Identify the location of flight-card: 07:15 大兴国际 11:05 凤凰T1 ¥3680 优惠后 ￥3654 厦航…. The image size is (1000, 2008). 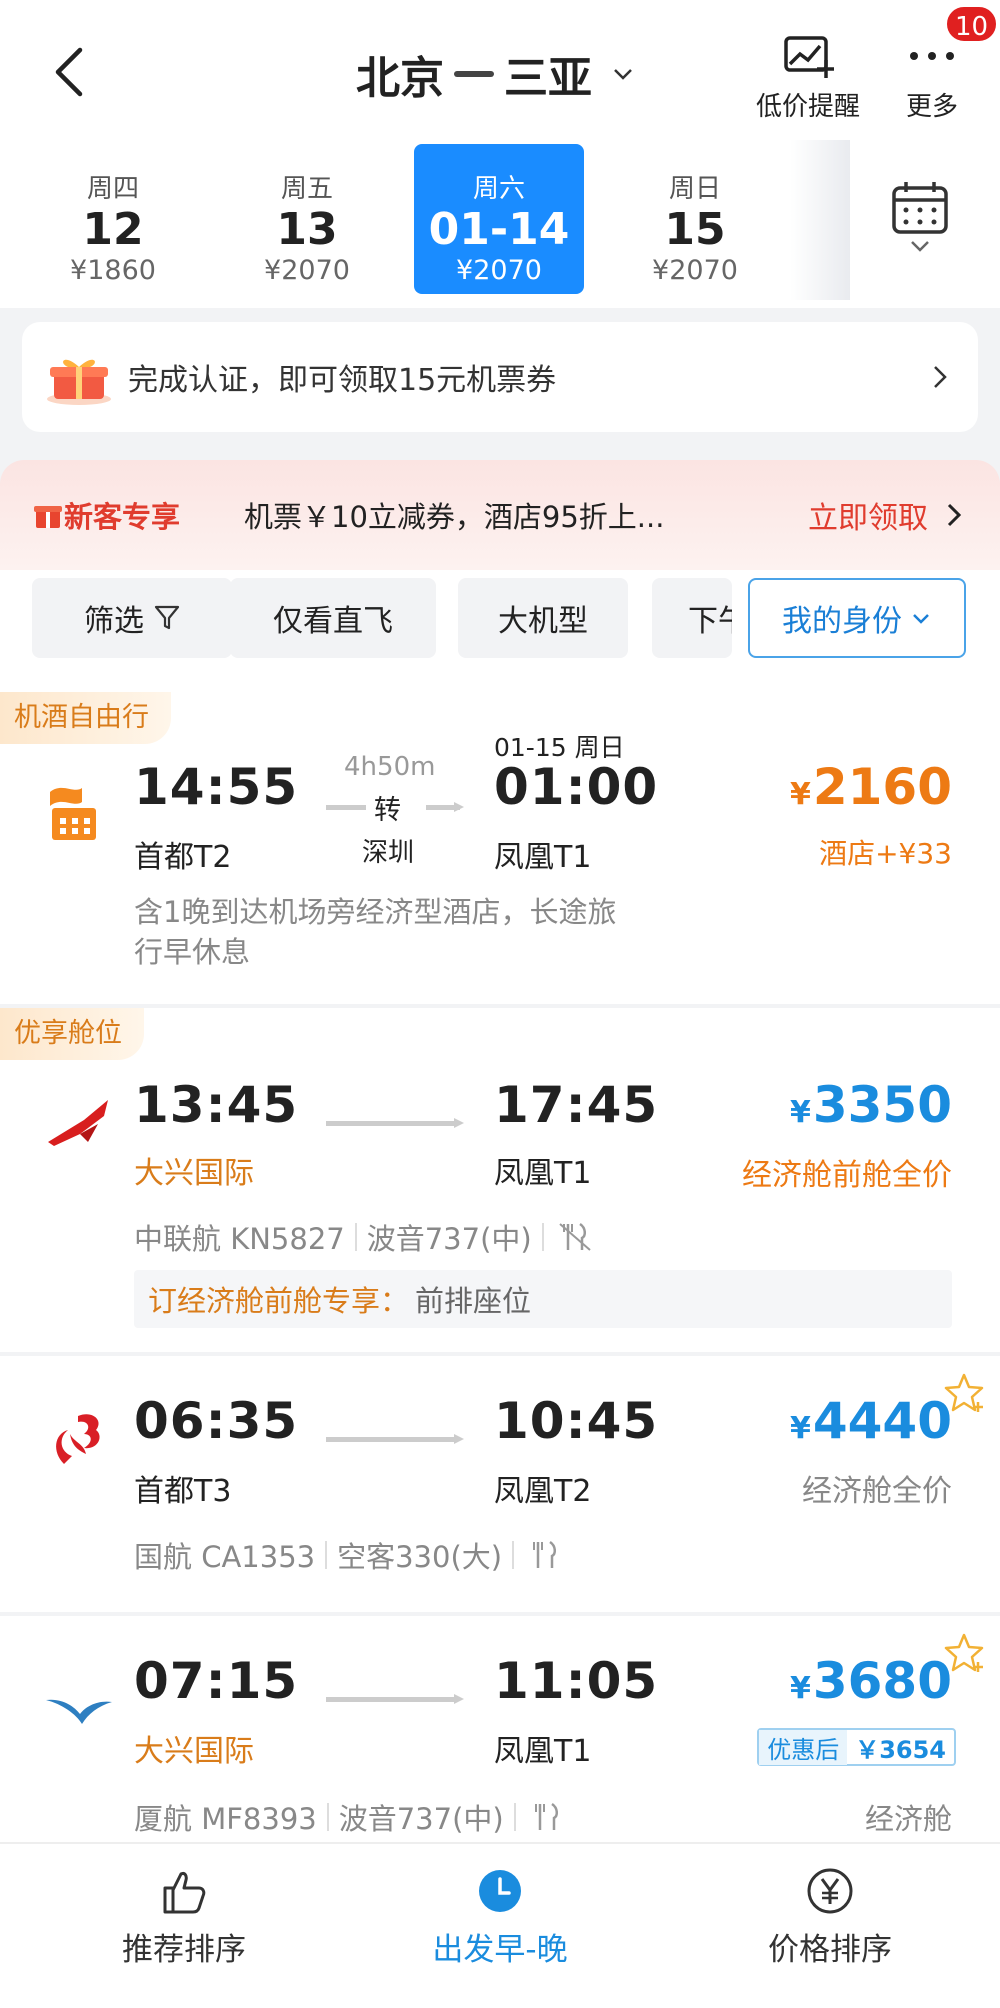
(500, 1729).